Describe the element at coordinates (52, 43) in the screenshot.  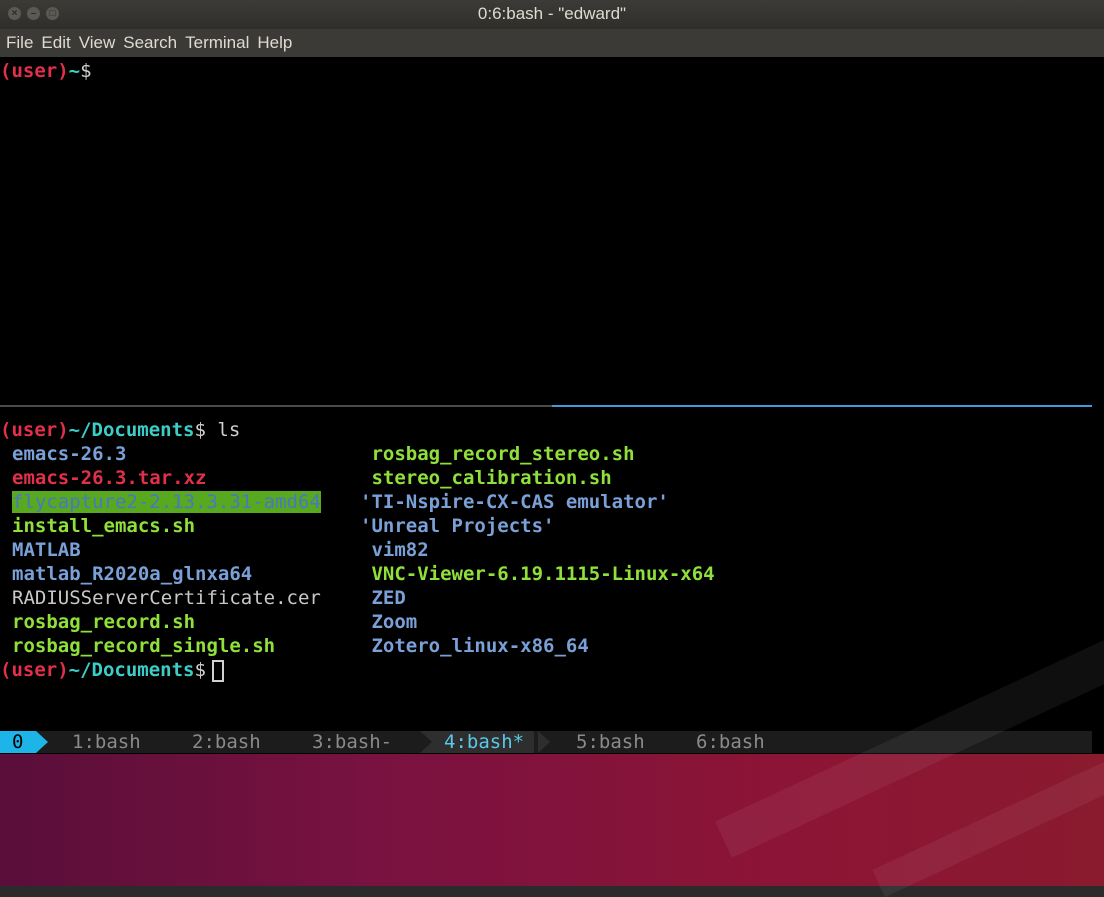
I see `menu-edit: Edit` at that location.